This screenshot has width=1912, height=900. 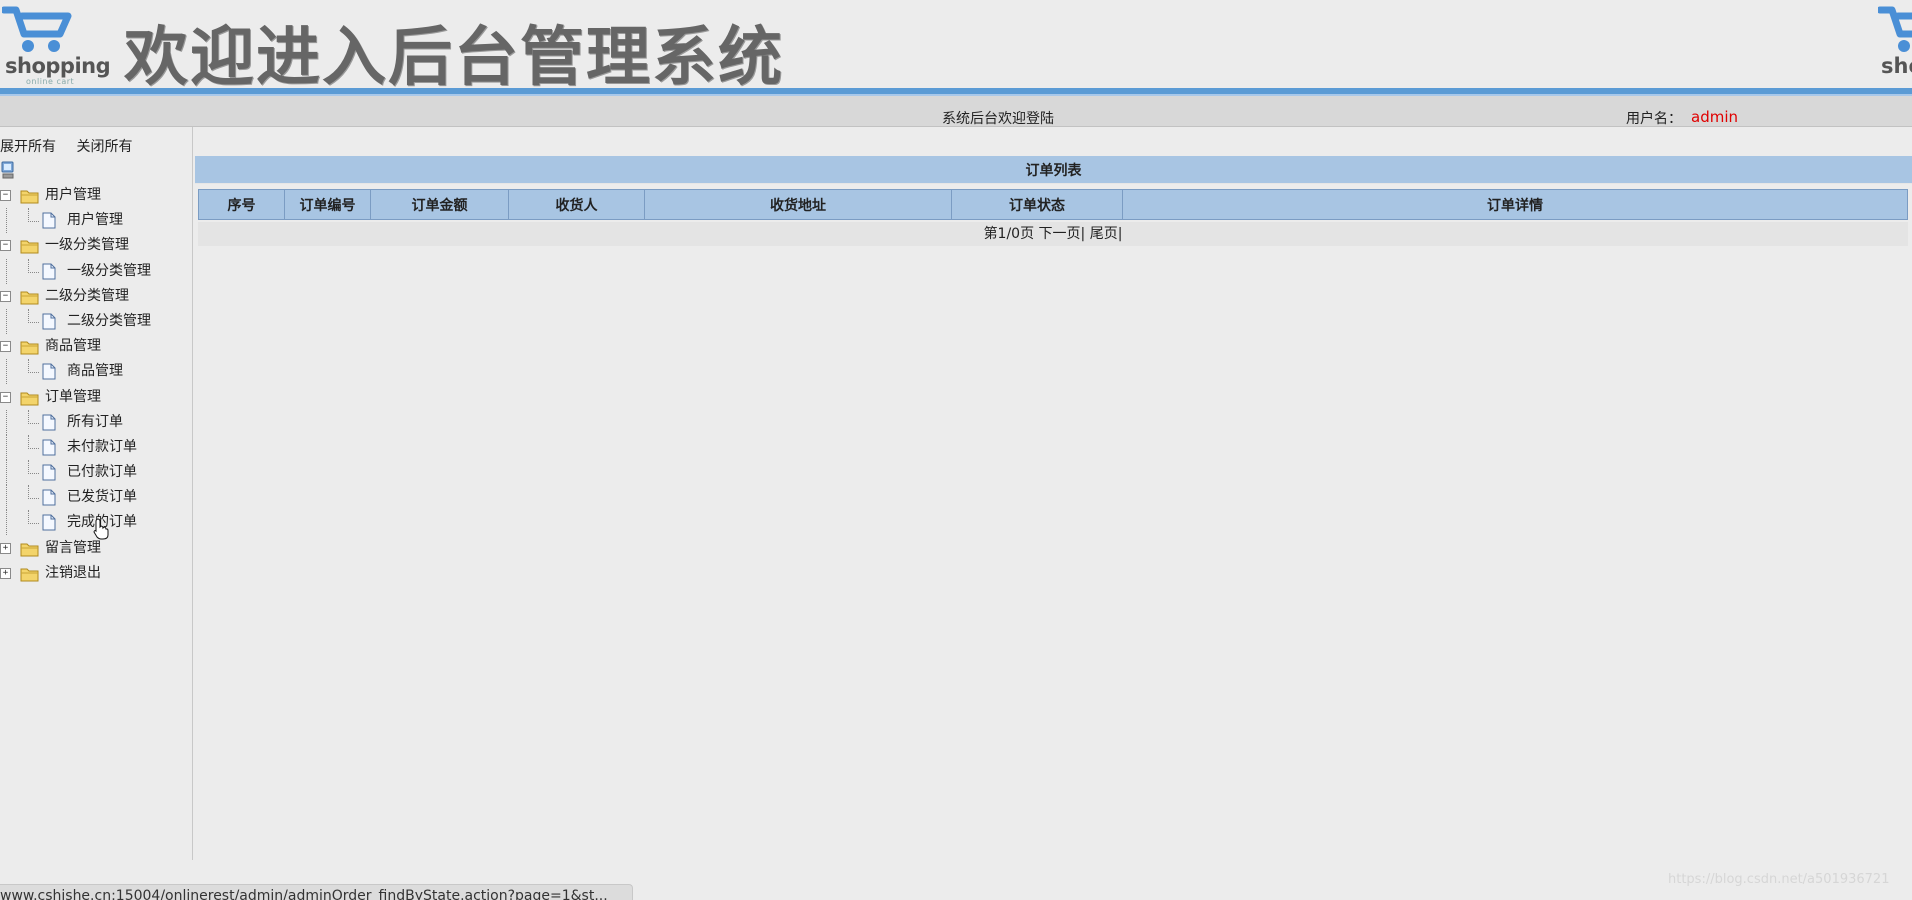 What do you see at coordinates (102, 497) in the screenshot?
I see `sidebar-item-label: 已发货订单` at bounding box center [102, 497].